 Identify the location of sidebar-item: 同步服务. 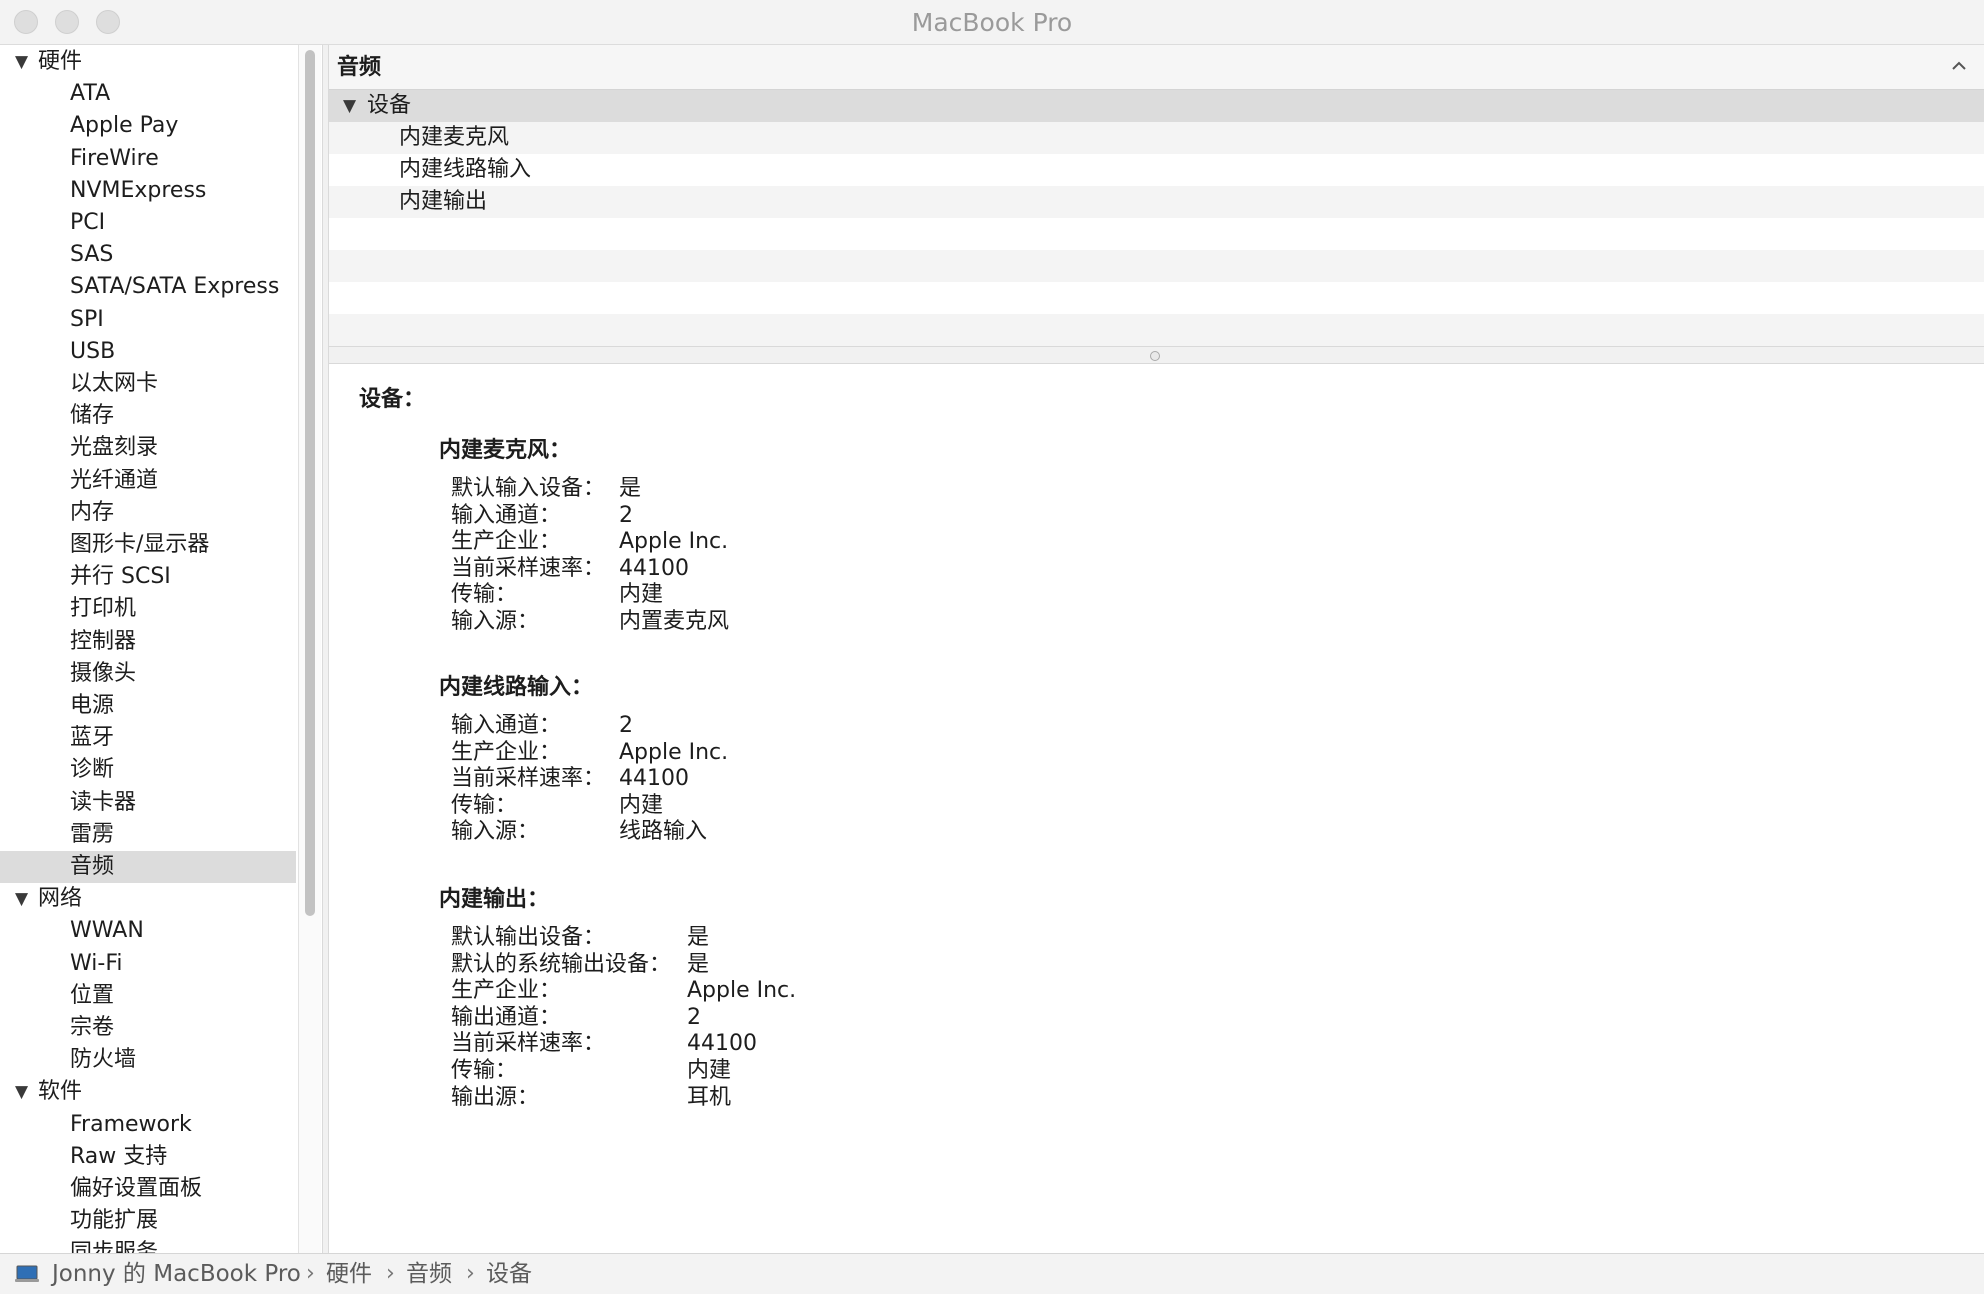
(148, 1245).